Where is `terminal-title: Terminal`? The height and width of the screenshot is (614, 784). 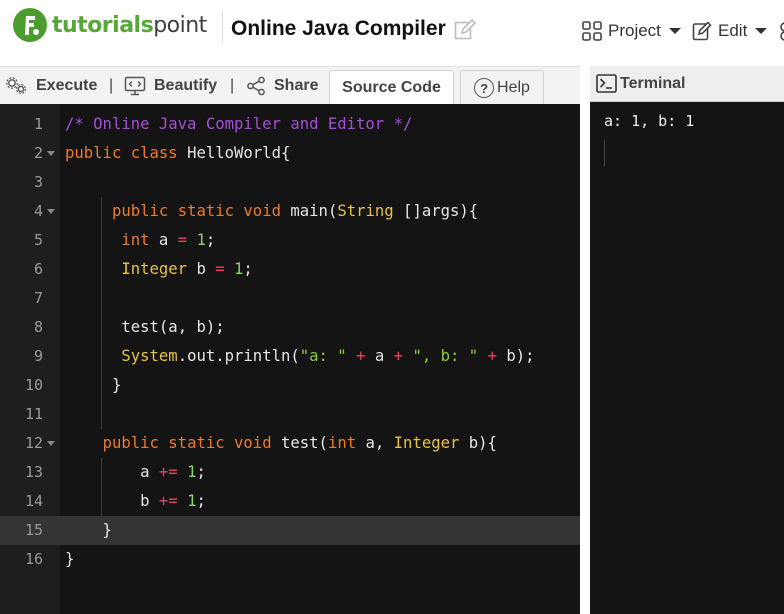 terminal-title: Terminal is located at coordinates (653, 83).